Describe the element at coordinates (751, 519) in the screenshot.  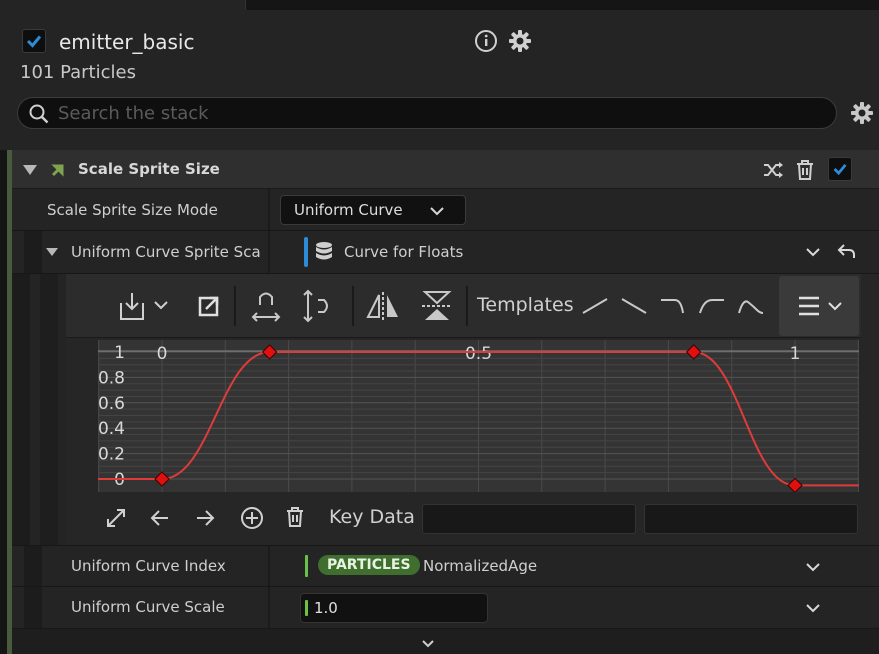
I see `key-value-field` at that location.